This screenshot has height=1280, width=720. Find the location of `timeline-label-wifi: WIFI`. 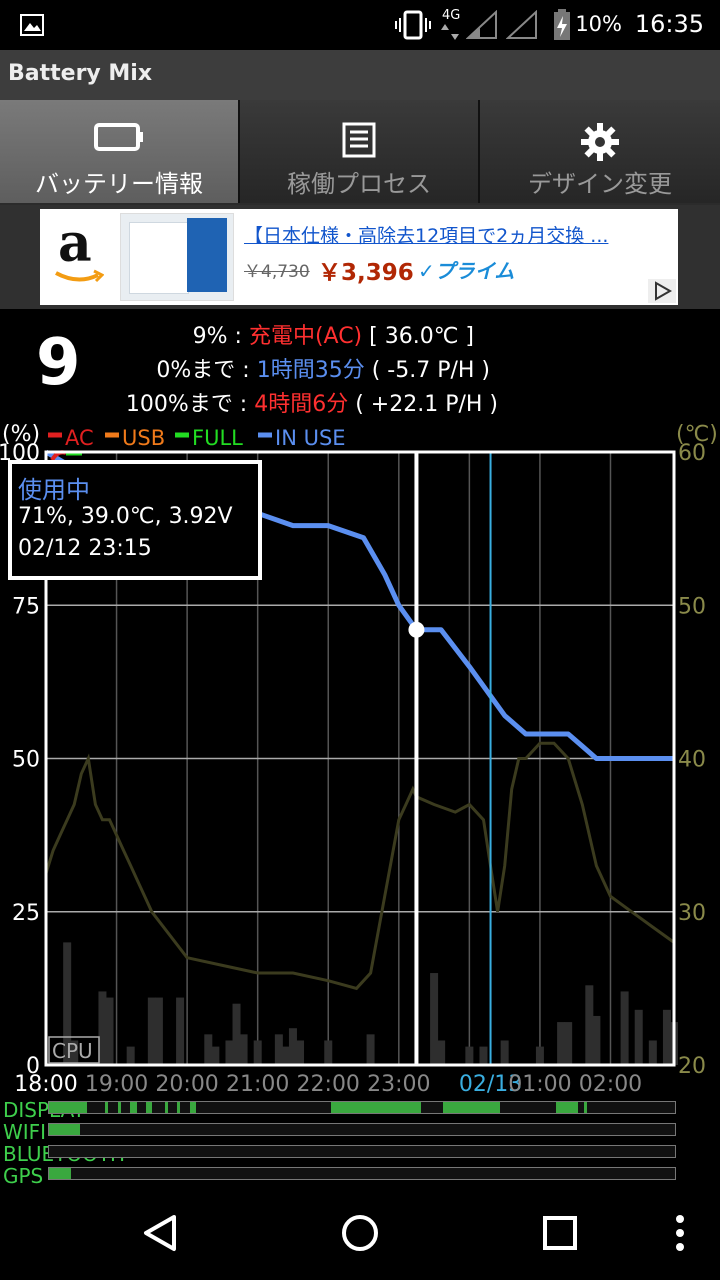

timeline-label-wifi: WIFI is located at coordinates (25, 1132).